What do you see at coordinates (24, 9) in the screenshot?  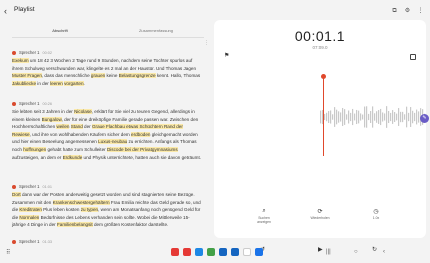 I see `page-title: Playlist` at bounding box center [24, 9].